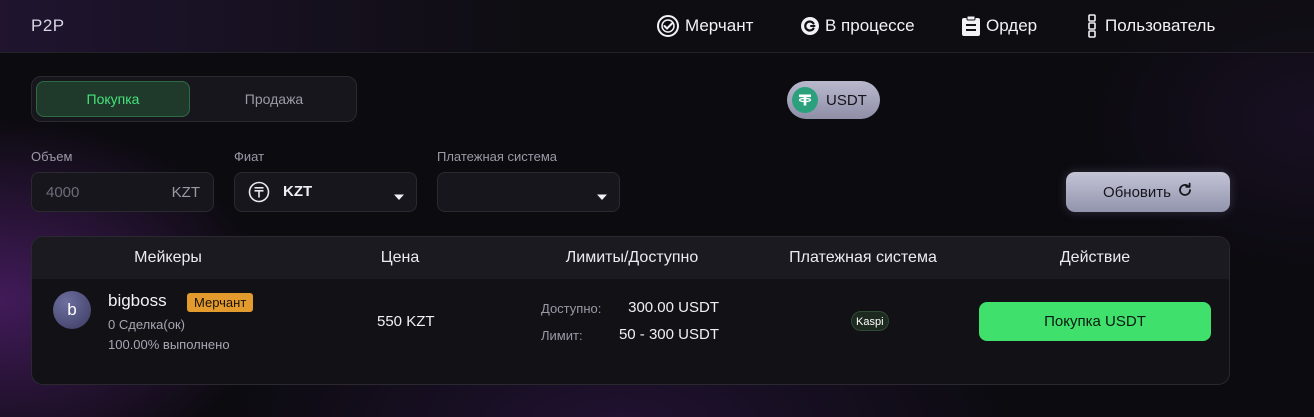  I want to click on trade-type-toggle: Покупка Продажа, so click(194, 99).